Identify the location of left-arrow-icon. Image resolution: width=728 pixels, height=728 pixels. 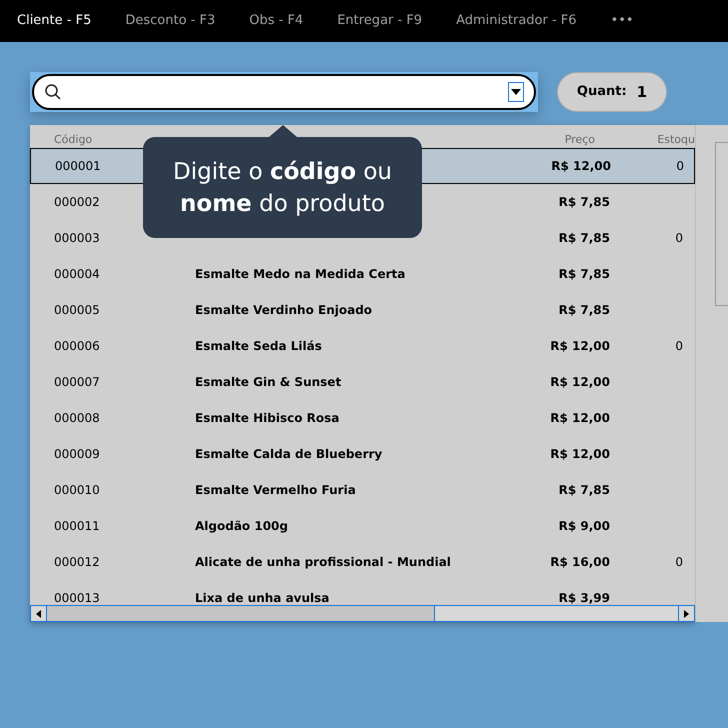
(38, 614).